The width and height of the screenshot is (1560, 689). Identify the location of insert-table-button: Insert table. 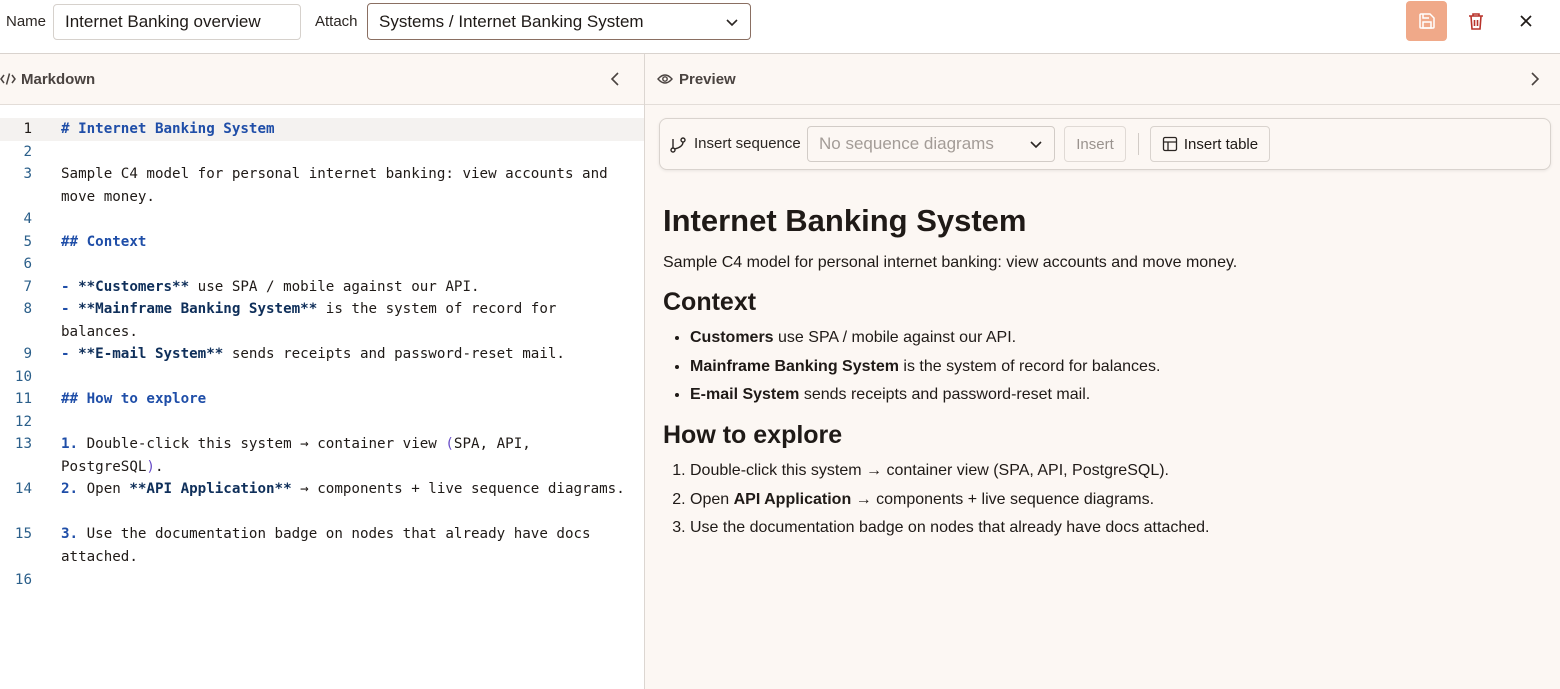
(1210, 144).